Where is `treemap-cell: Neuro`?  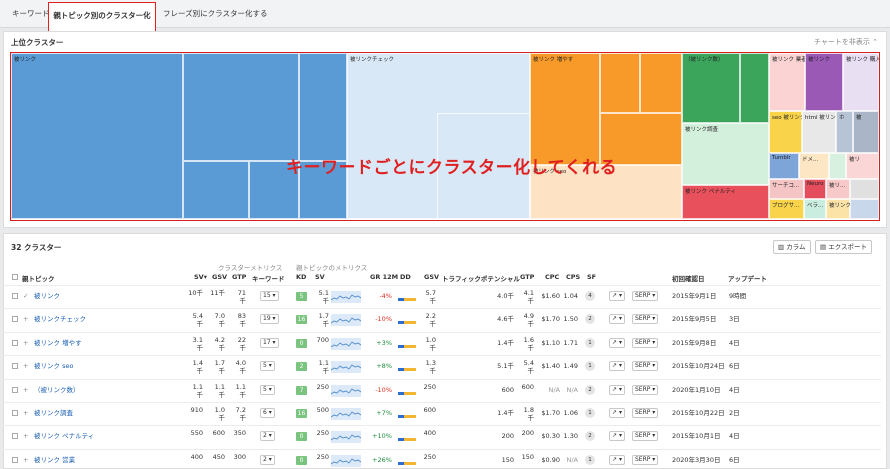 treemap-cell: Neuro is located at coordinates (815, 189).